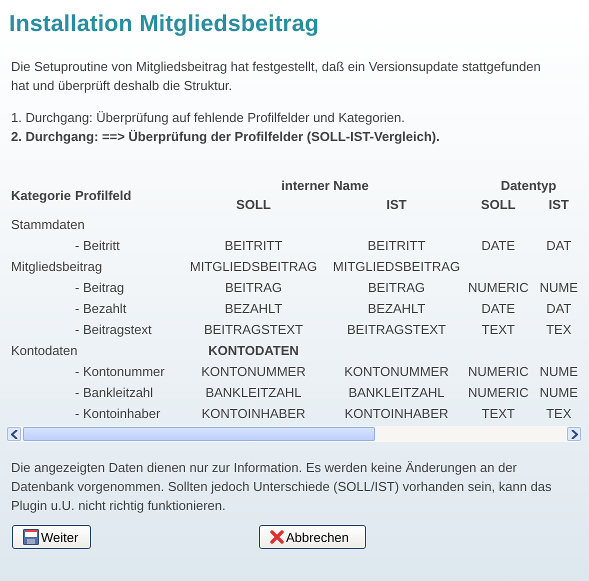 The width and height of the screenshot is (589, 581). What do you see at coordinates (44, 350) in the screenshot?
I see `category-label: Kontodaten` at bounding box center [44, 350].